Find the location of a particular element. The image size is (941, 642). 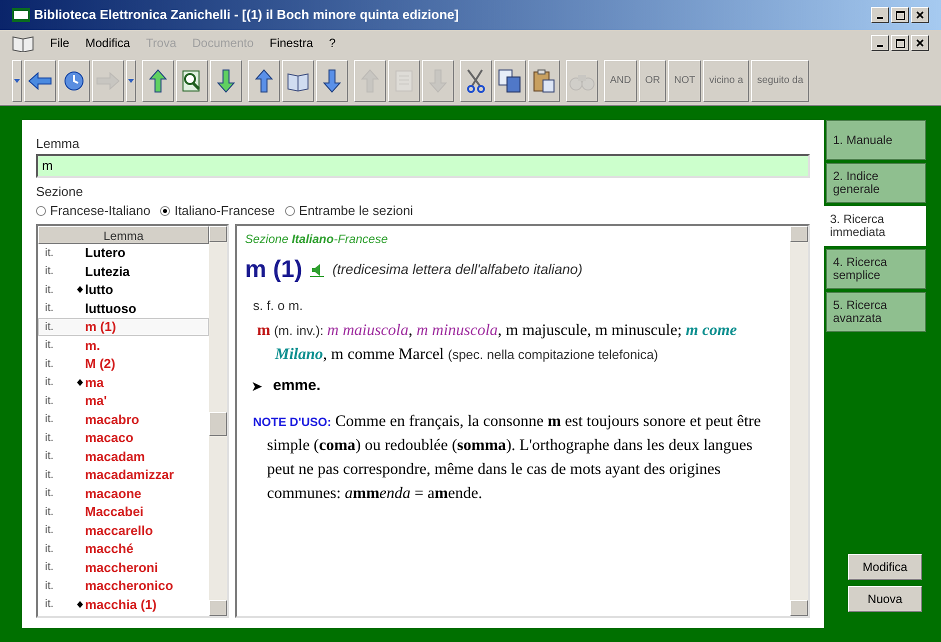

close-icon is located at coordinates (920, 15).